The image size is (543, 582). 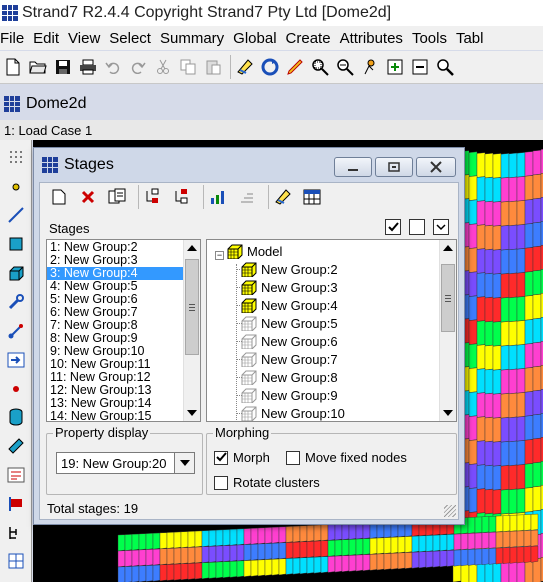 What do you see at coordinates (38, 67) in the screenshot?
I see `open-folder-icon` at bounding box center [38, 67].